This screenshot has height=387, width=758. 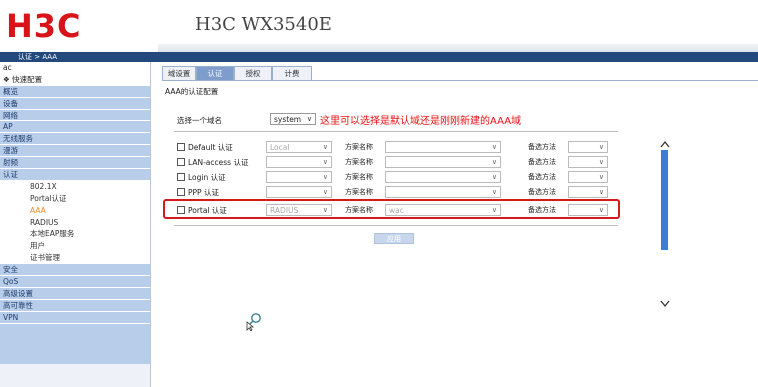 I want to click on default-checkbox, so click(x=181, y=147).